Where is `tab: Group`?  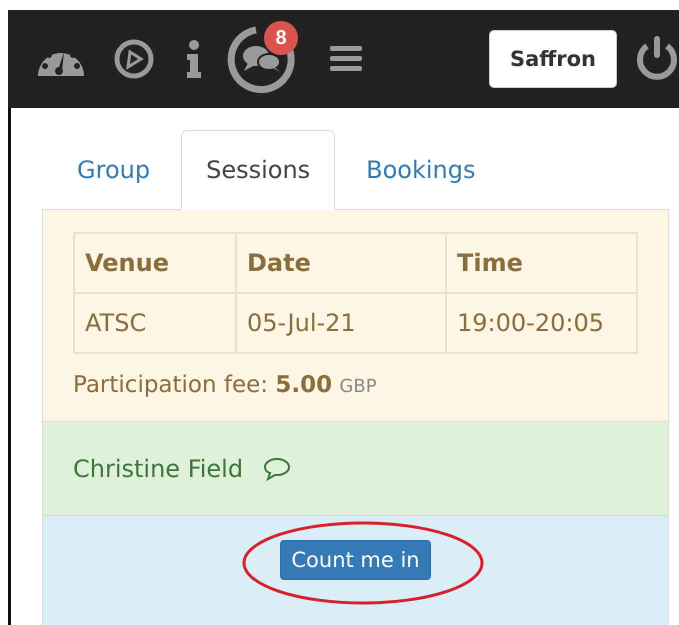 tab: Group is located at coordinates (114, 170).